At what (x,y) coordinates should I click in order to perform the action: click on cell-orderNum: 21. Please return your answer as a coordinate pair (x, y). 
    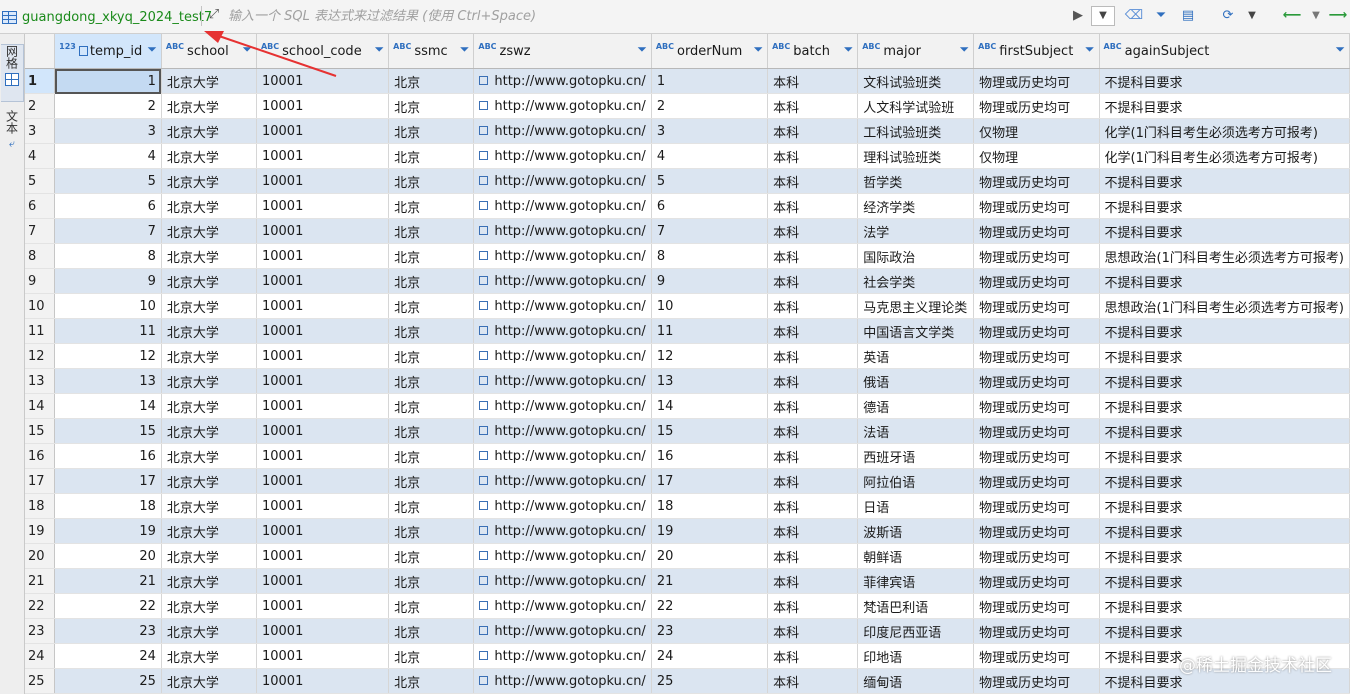
    Looking at the image, I should click on (710, 581).